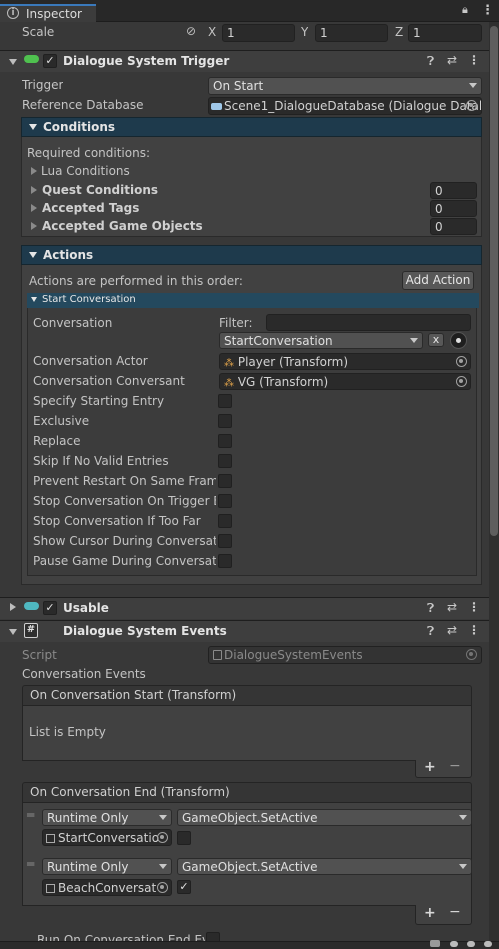  I want to click on lua-conditions-label: Lua Conditions, so click(85, 171).